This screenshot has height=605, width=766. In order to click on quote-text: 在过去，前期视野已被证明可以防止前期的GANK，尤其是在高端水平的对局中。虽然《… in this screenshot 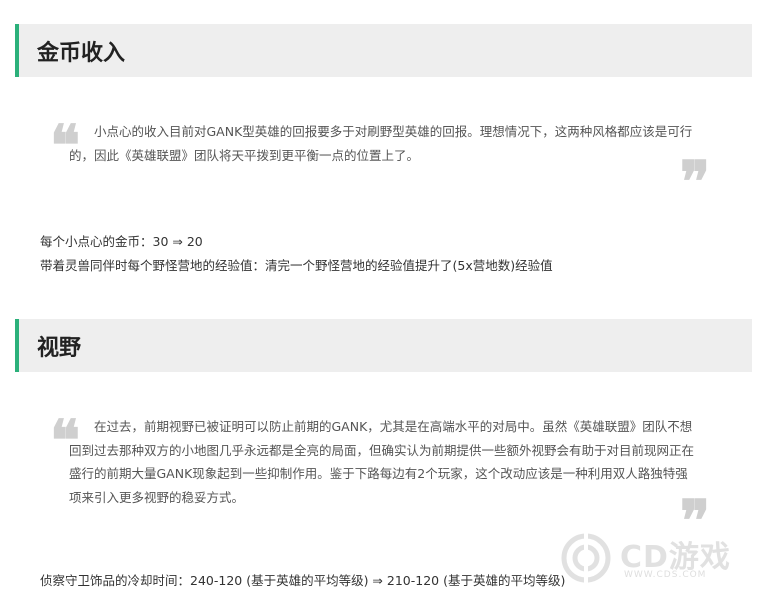, I will do `click(382, 462)`.